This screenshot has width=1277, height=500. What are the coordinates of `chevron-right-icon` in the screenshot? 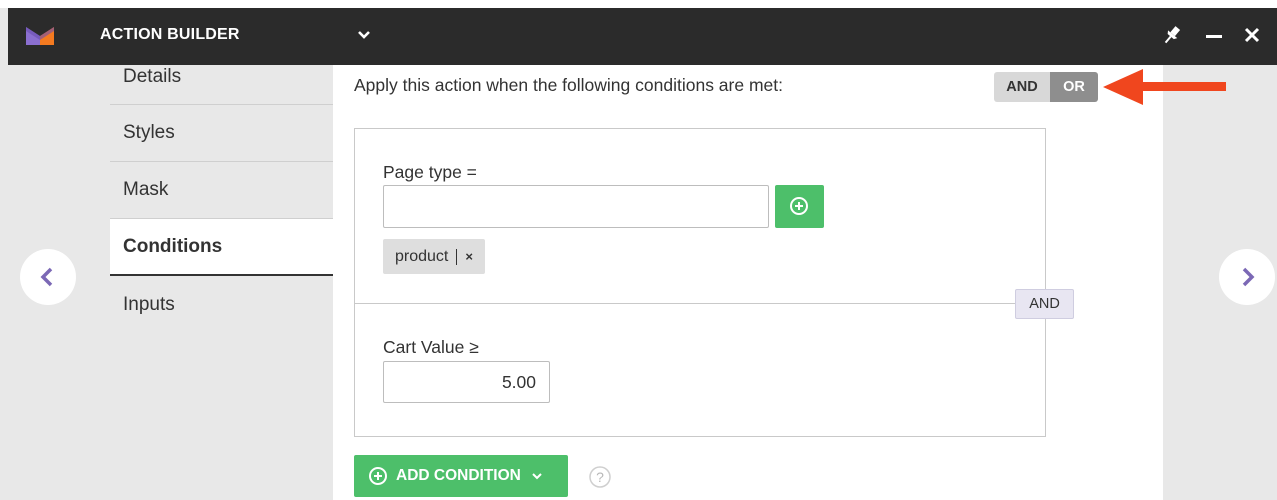 It's located at (1248, 277).